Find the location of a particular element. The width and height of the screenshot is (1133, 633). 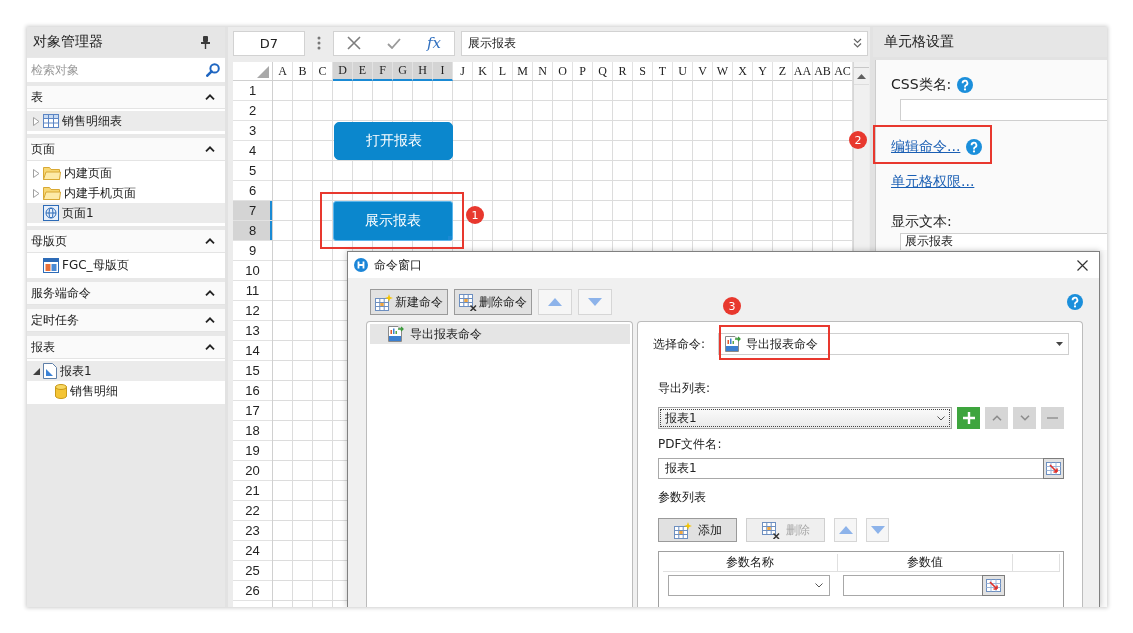

corner-triangle-icon is located at coordinates (263, 72).